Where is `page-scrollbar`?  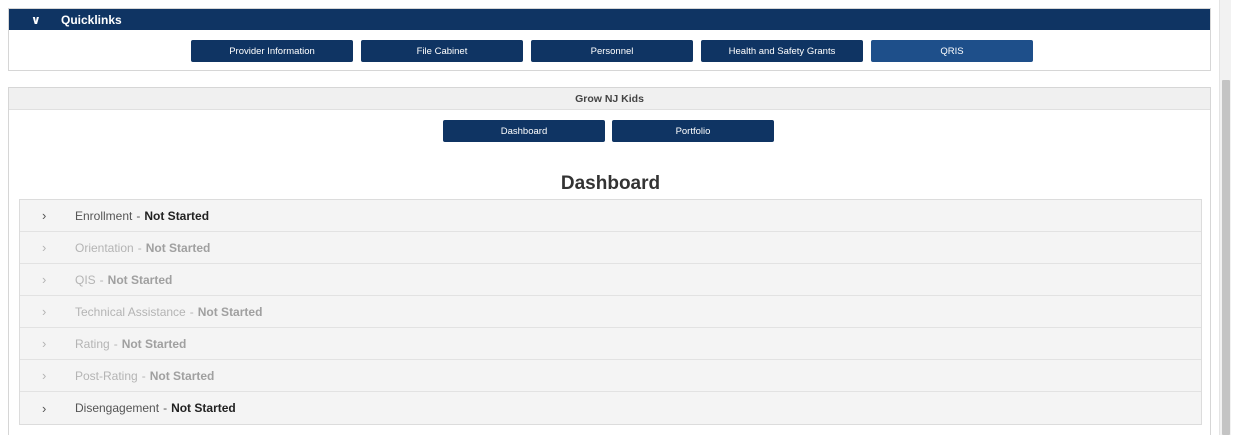
page-scrollbar is located at coordinates (1225, 217).